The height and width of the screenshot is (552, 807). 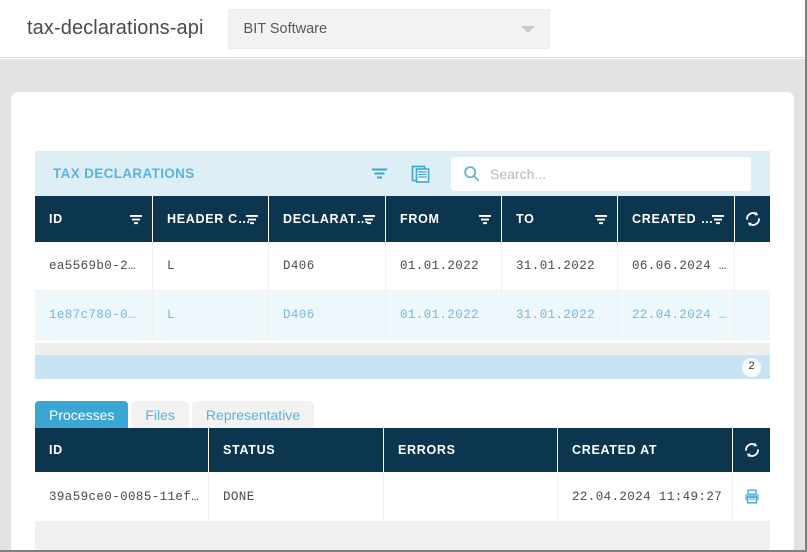 I want to click on column-header-label: ERRORS, so click(x=427, y=450).